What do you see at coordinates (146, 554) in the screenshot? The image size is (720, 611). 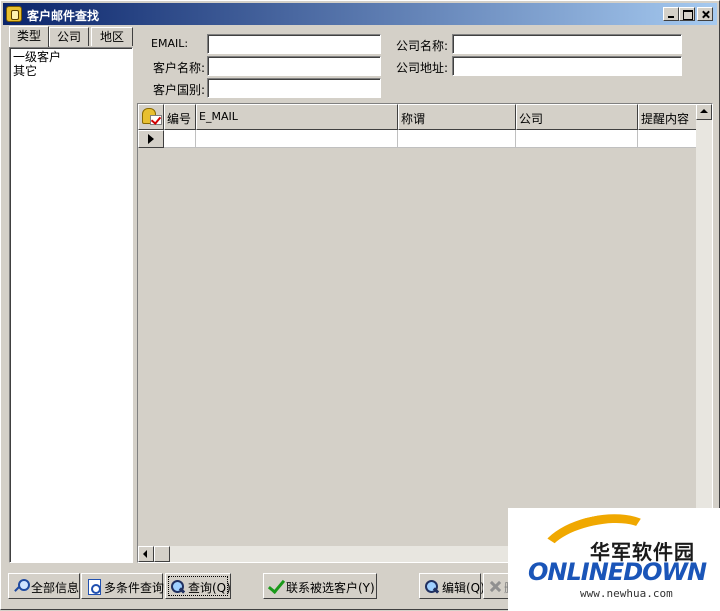 I see `scroll-left-button` at bounding box center [146, 554].